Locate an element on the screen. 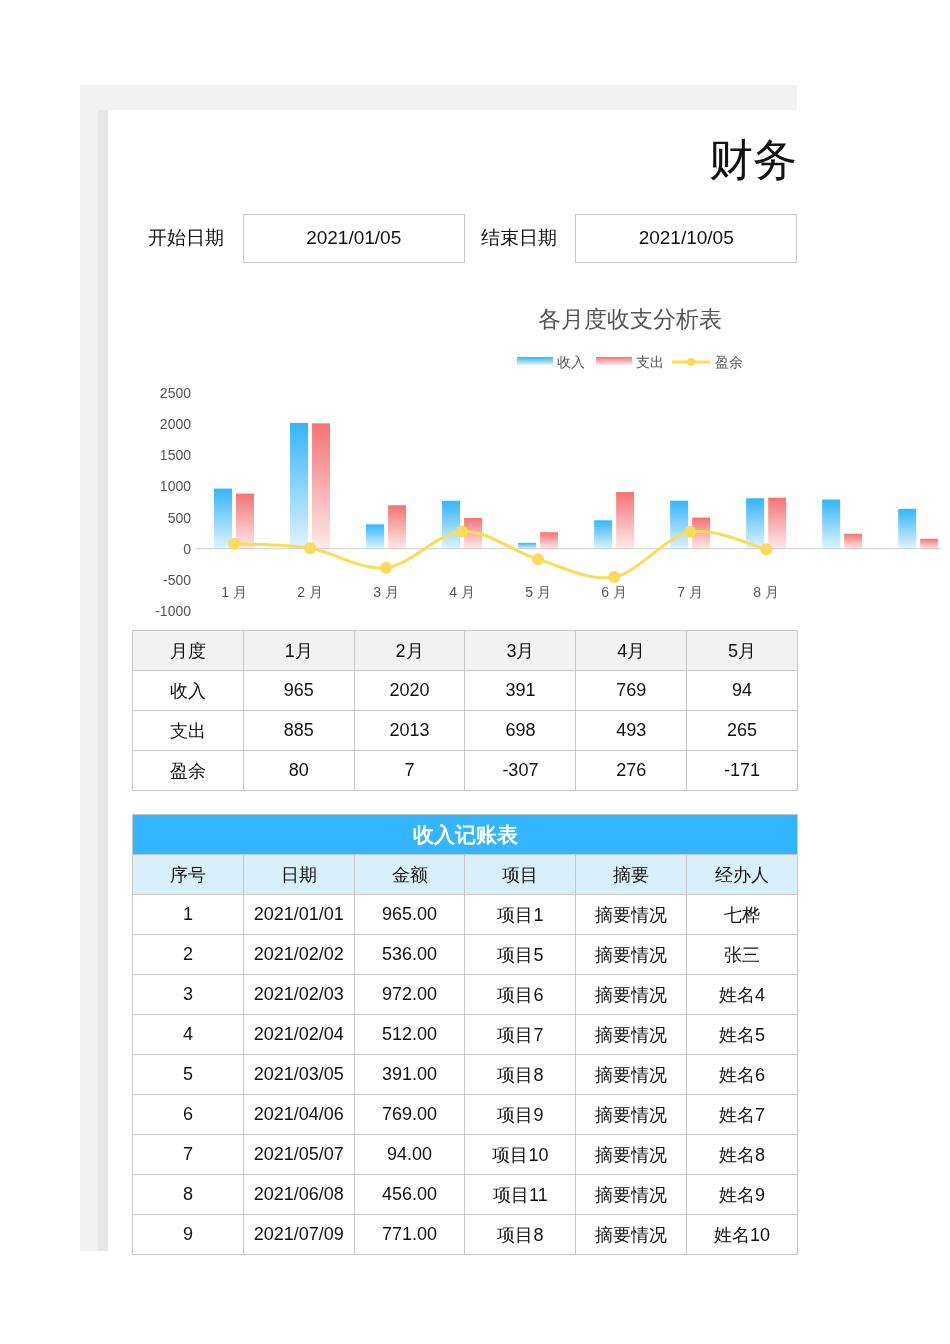 Image resolution: width=950 pixels, height=1344 pixels. table-cell: 项目11 is located at coordinates (520, 1194).